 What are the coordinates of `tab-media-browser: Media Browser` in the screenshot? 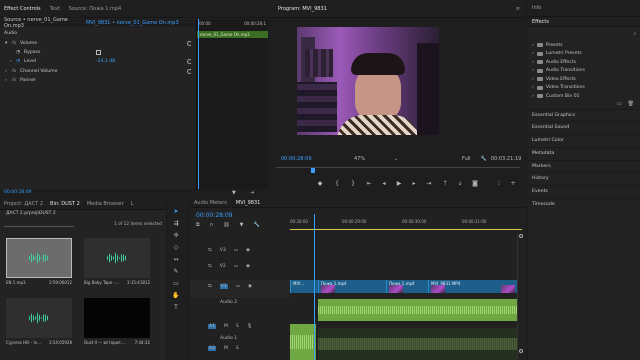 It's located at (105, 204).